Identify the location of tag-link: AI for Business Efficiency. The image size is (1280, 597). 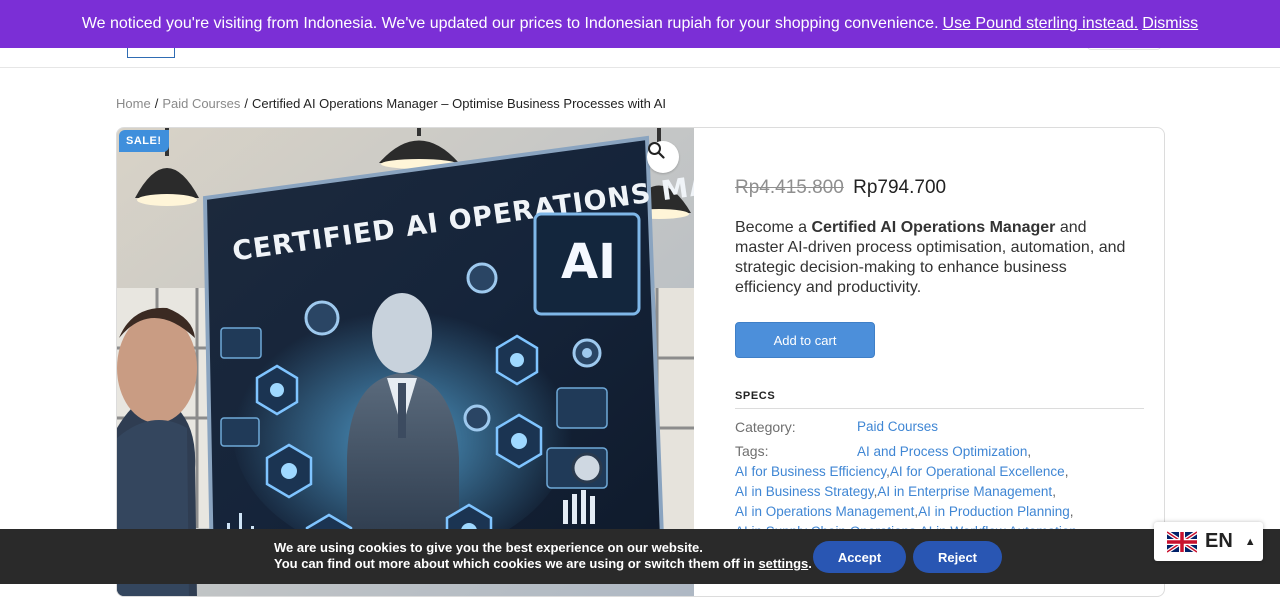
(810, 471).